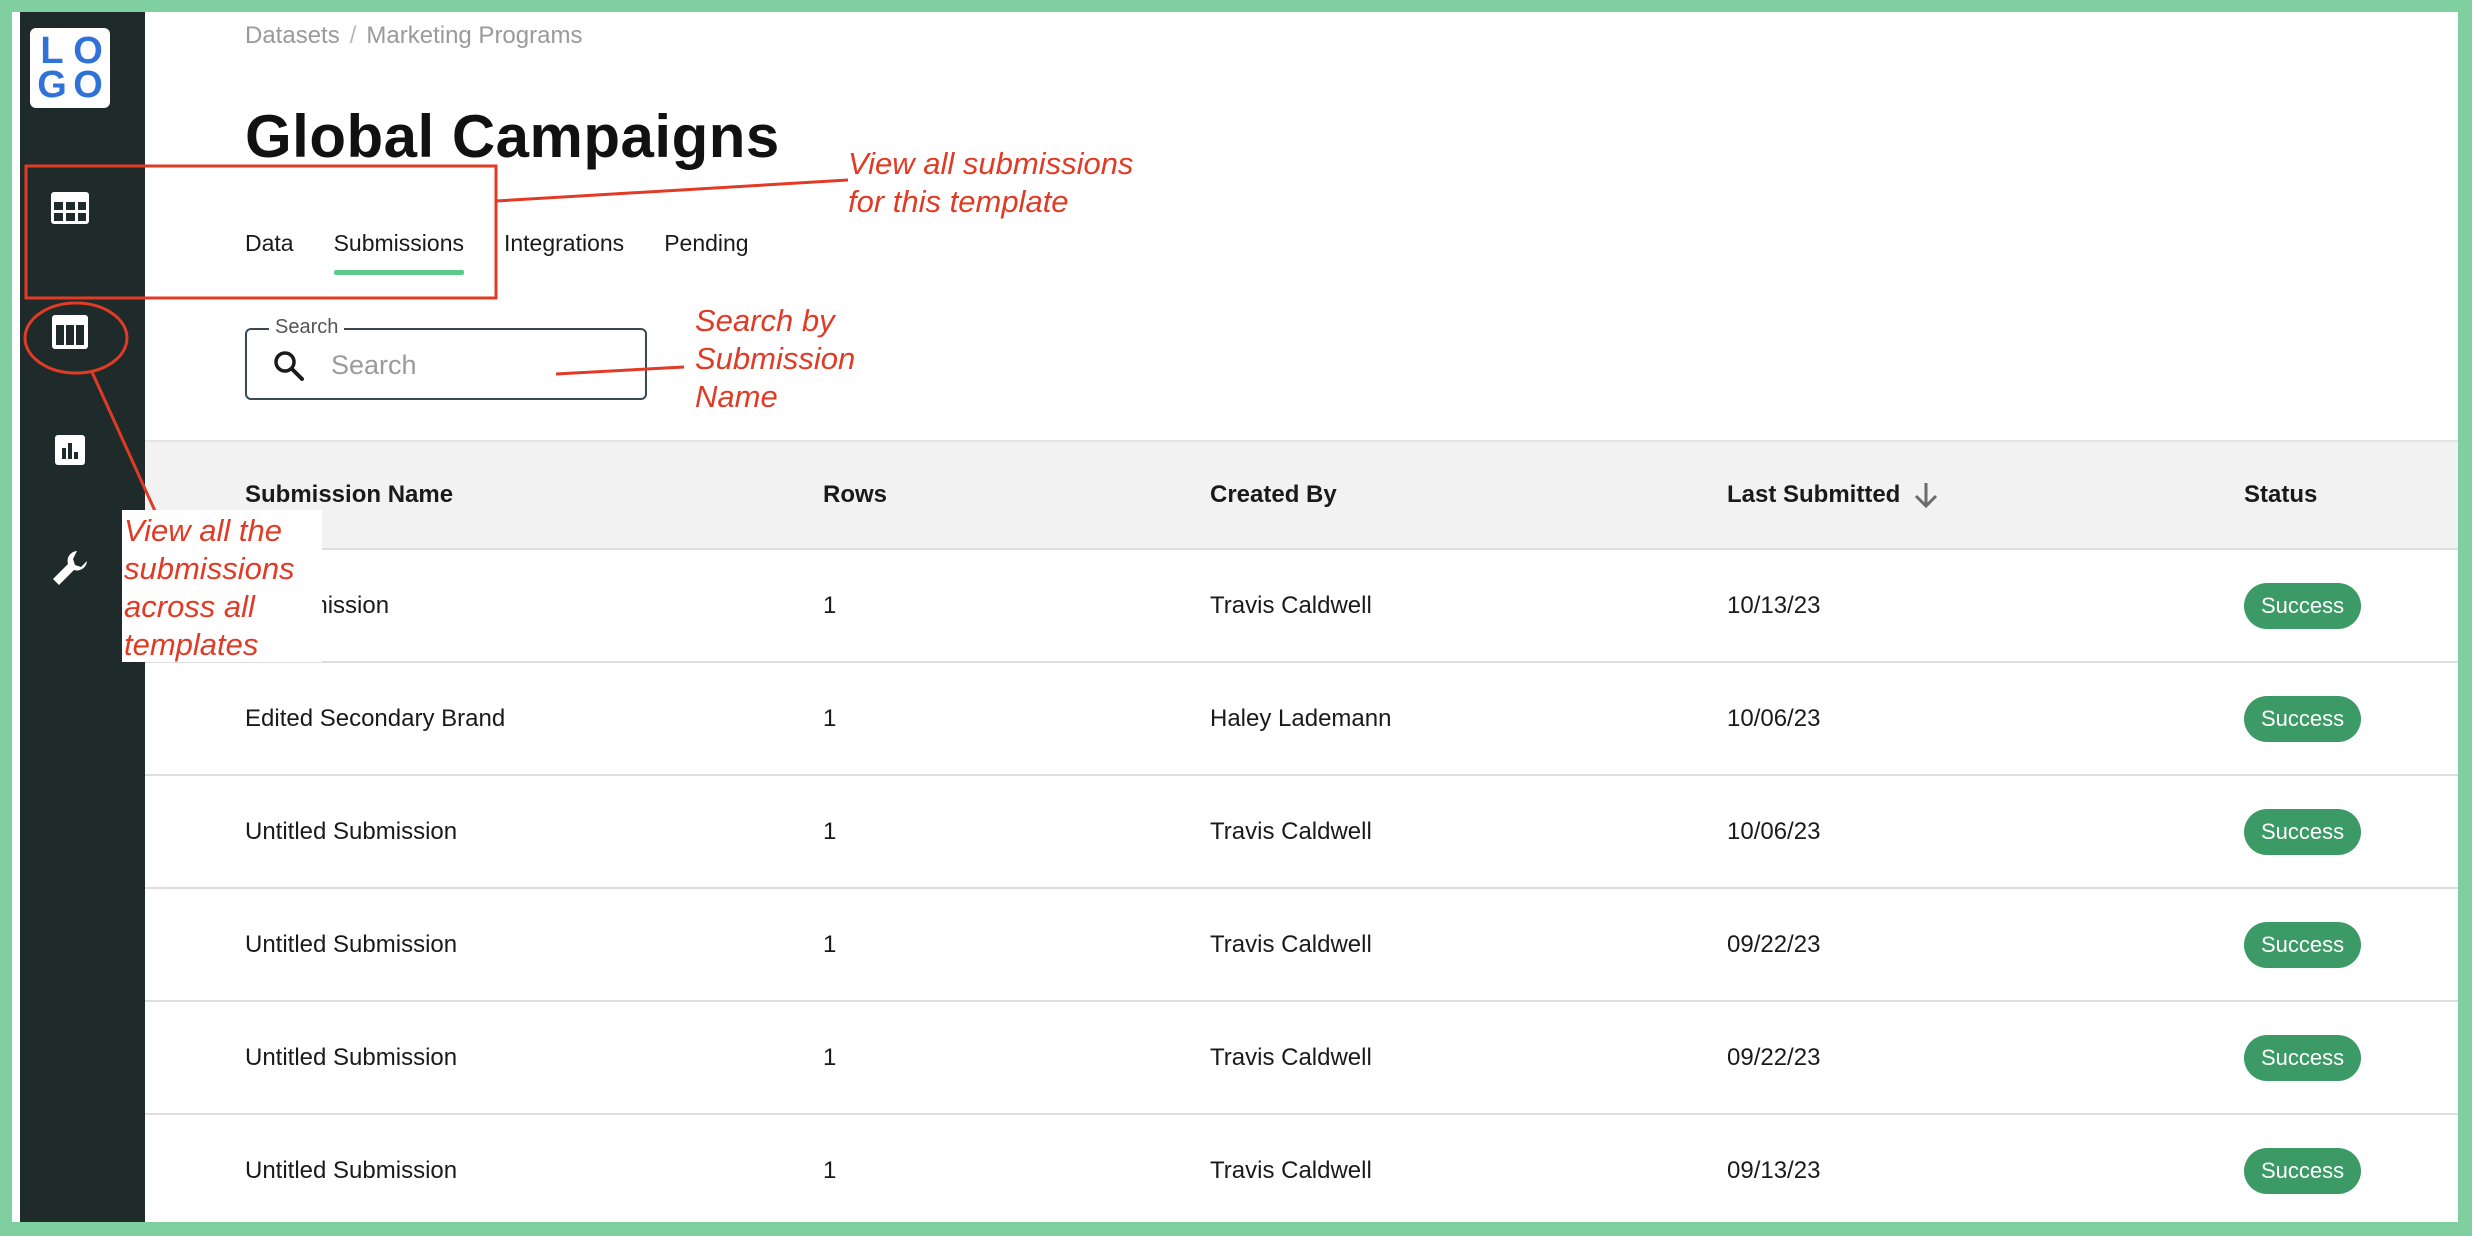 The image size is (2472, 1236). Describe the element at coordinates (990, 183) in the screenshot. I see `annotation-tabs: View all submissions for this template` at that location.